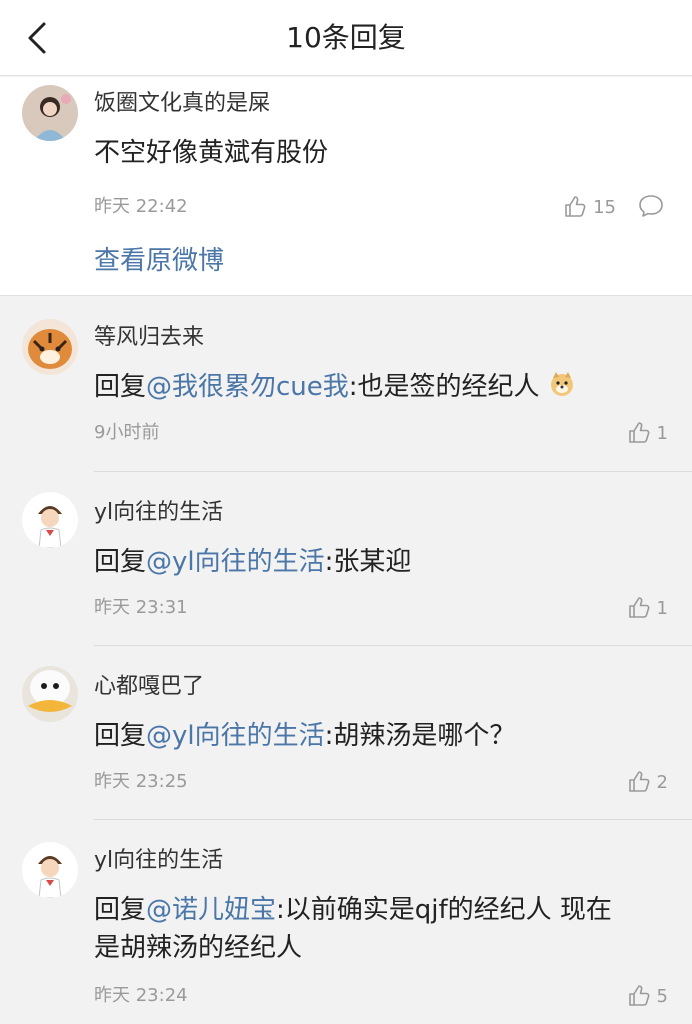 The image size is (692, 1024). What do you see at coordinates (444, 910) in the screenshot?
I see `reply-body: :以前确实是qjf的经纪人 现在` at bounding box center [444, 910].